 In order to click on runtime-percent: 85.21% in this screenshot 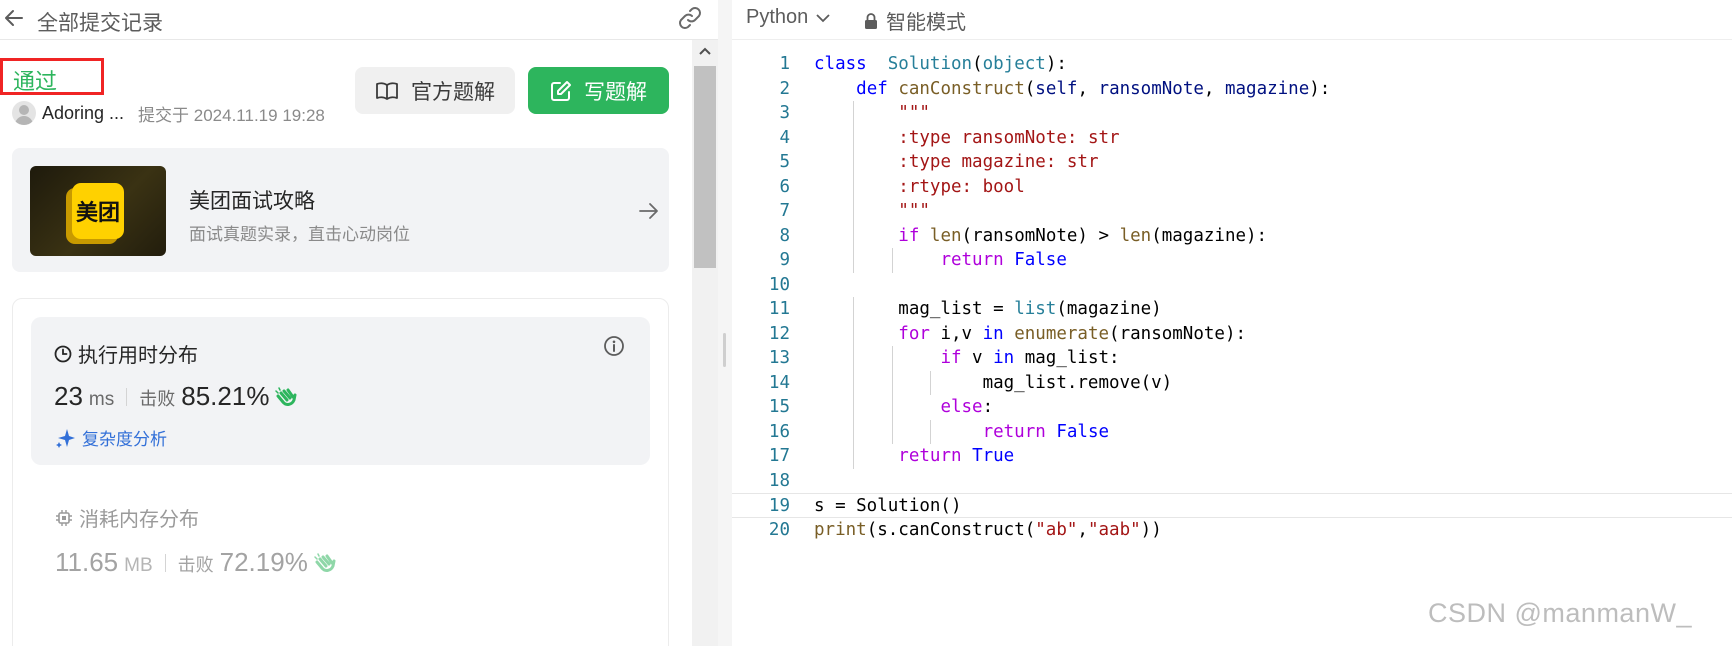, I will do `click(225, 396)`.